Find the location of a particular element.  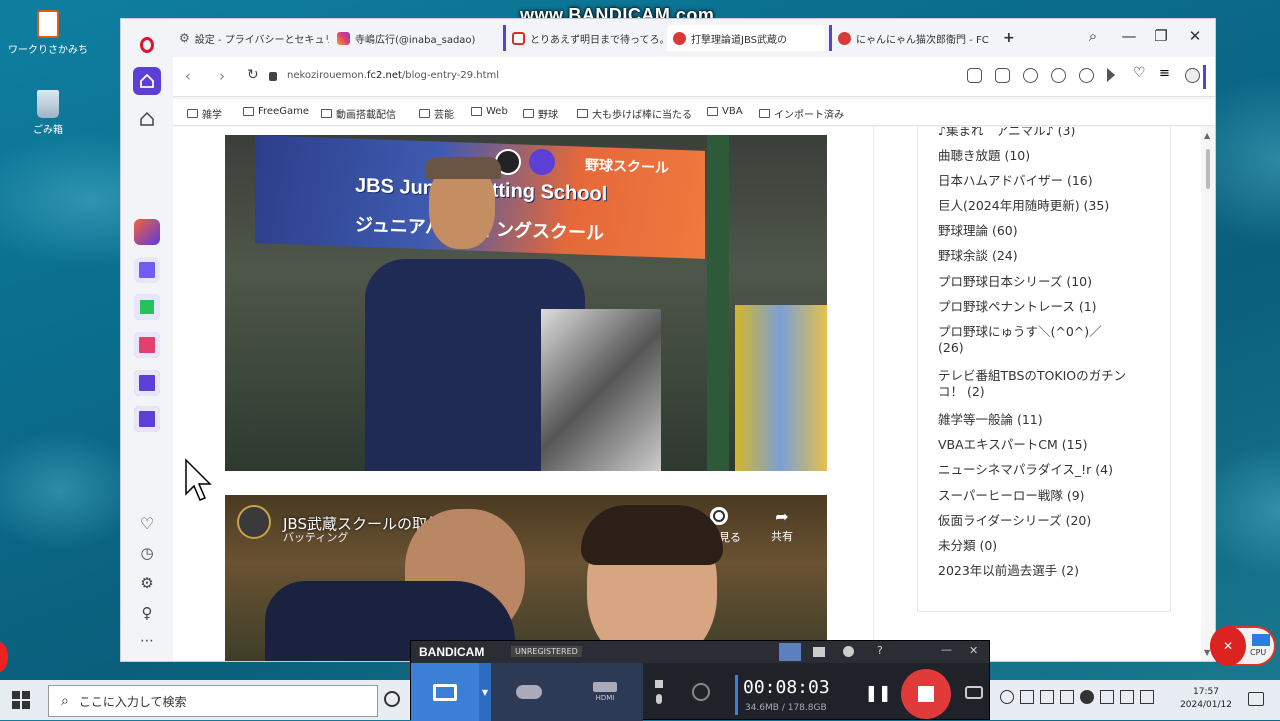

game-mode-button is located at coordinates (529, 692).